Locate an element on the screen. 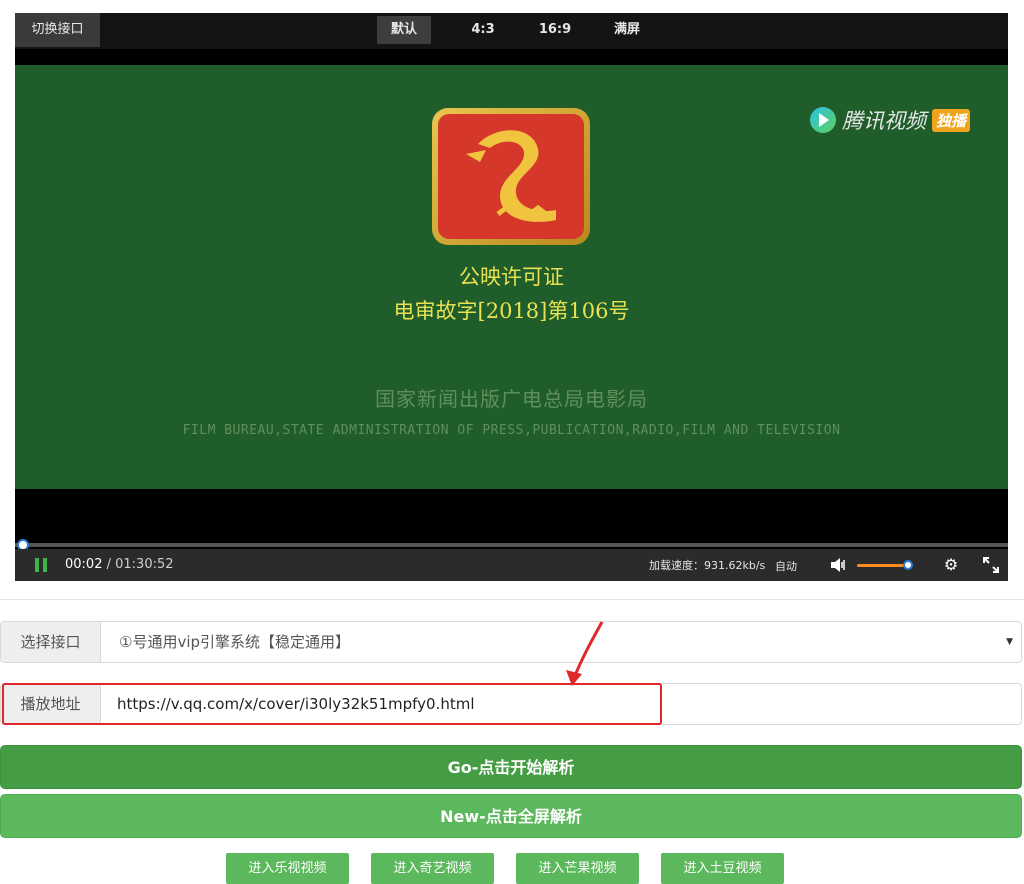 The image size is (1024, 884). license-number: 电审故字[2018]第106号 is located at coordinates (511, 311).